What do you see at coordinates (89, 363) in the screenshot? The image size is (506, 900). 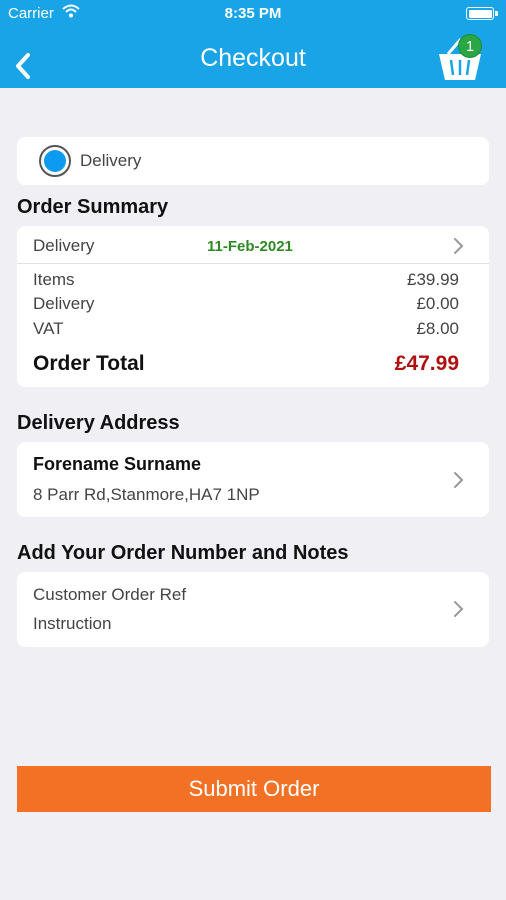 I see `order-total-label: Order Total` at bounding box center [89, 363].